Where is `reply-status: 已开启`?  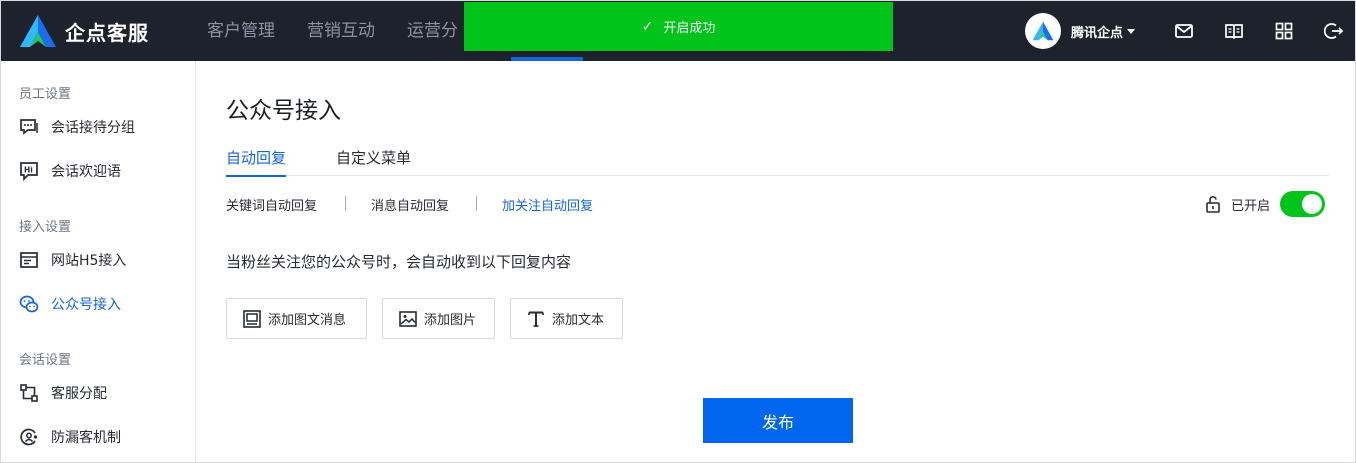 reply-status: 已开启 is located at coordinates (1265, 204).